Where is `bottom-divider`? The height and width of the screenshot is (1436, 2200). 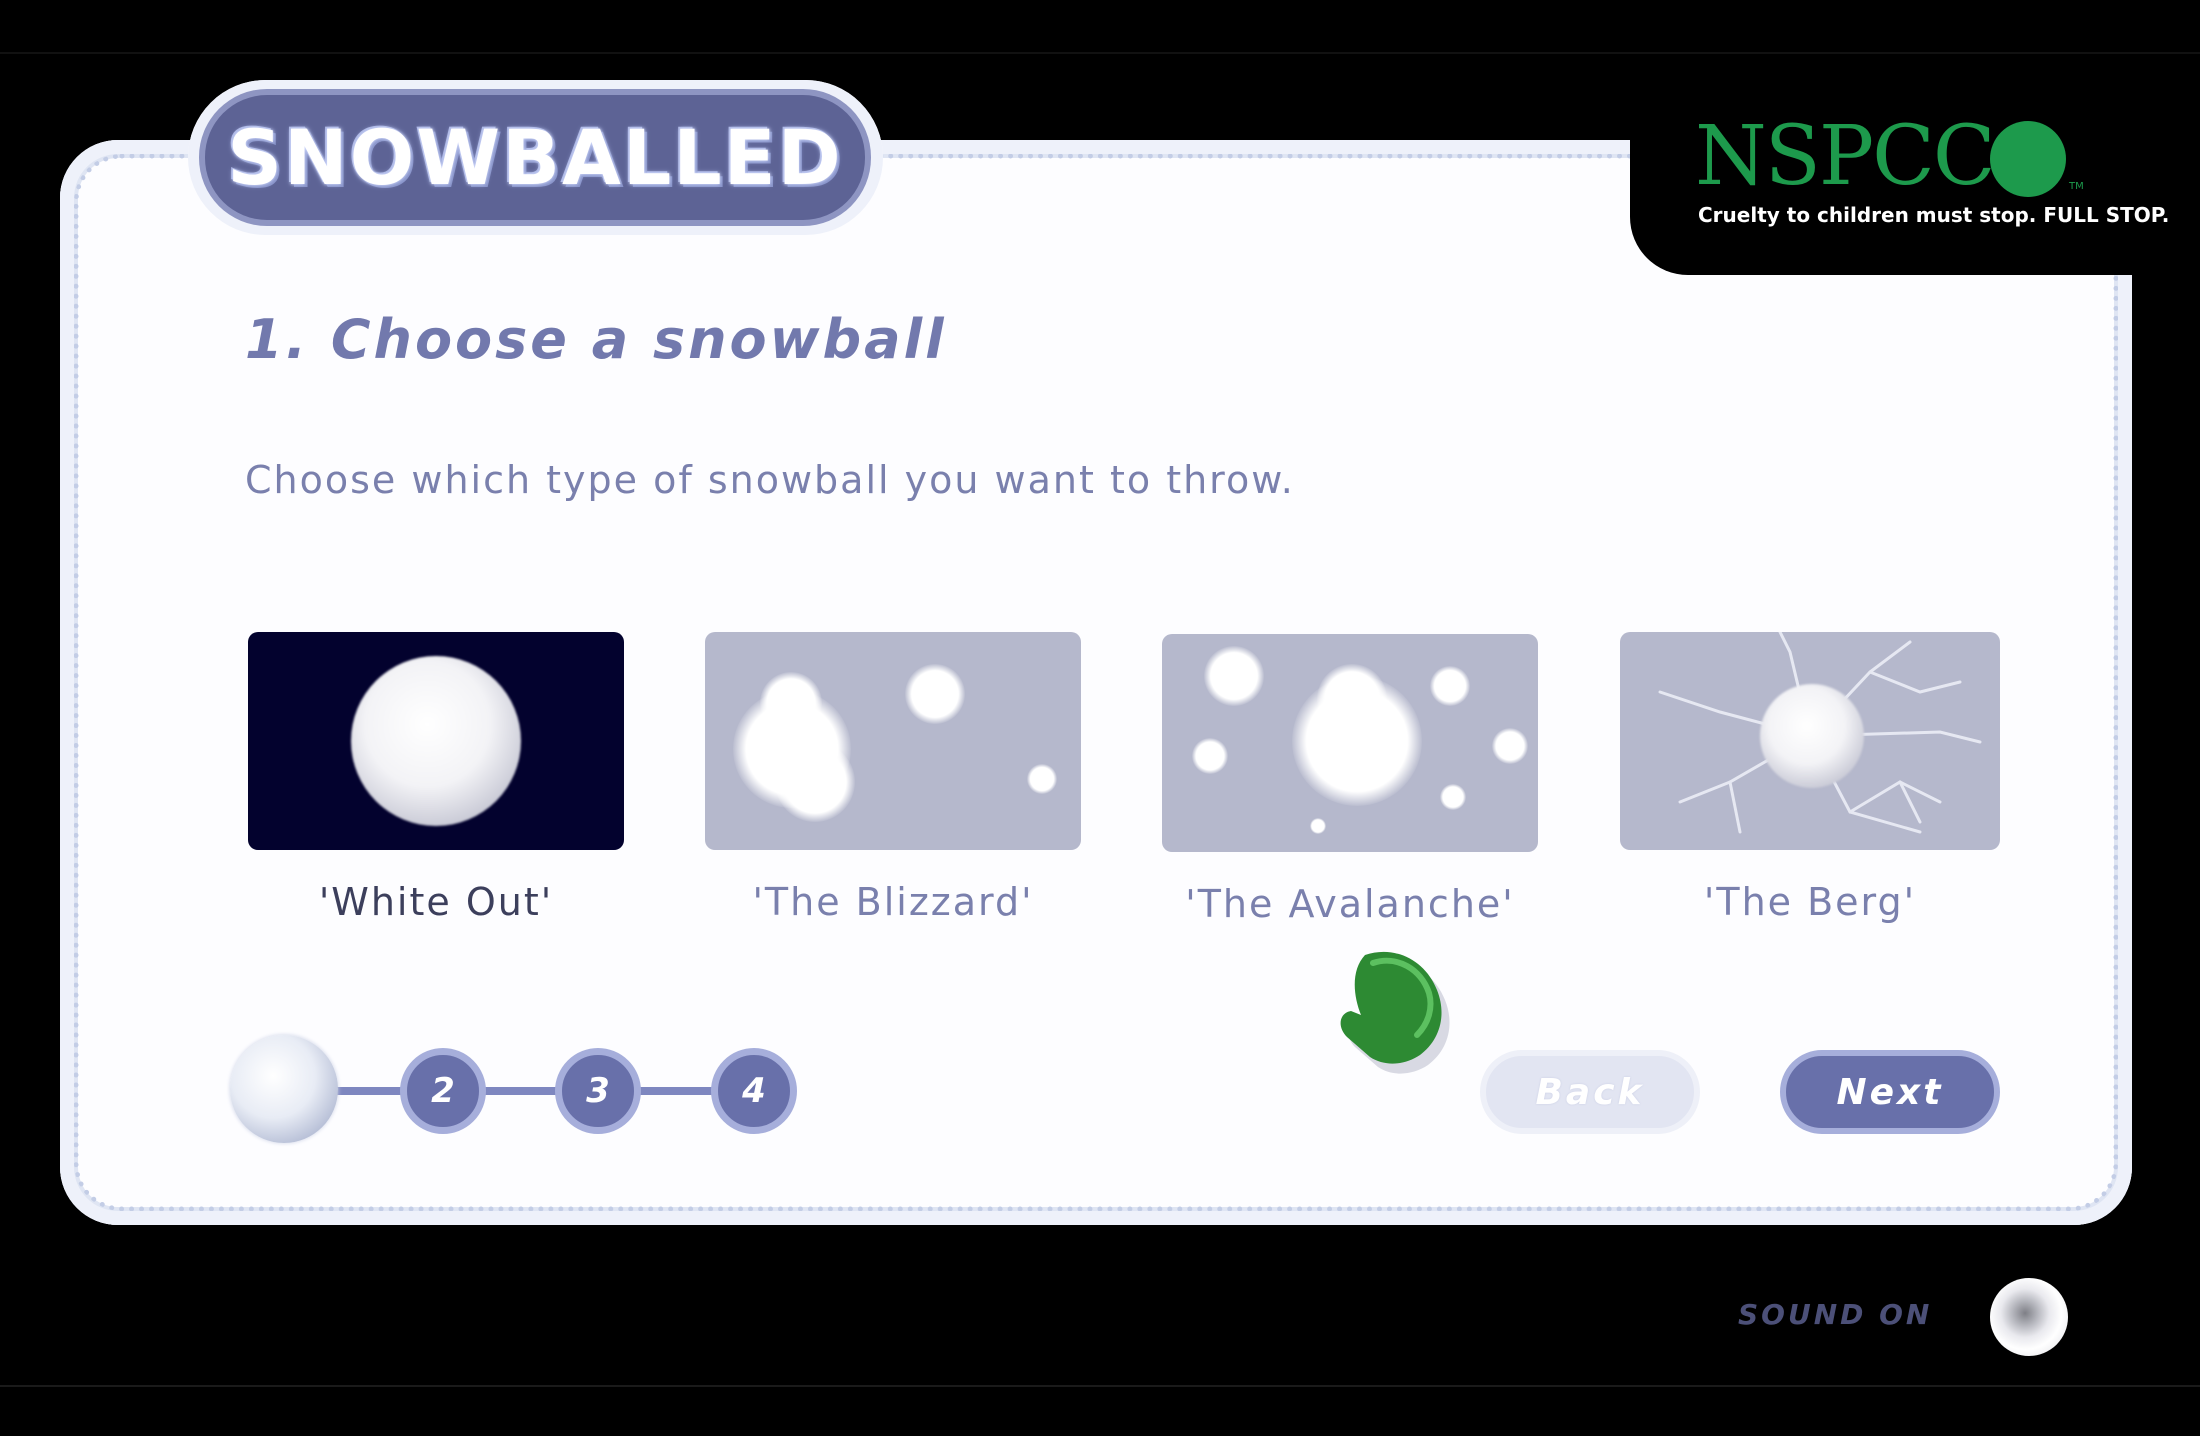
bottom-divider is located at coordinates (1100, 1386).